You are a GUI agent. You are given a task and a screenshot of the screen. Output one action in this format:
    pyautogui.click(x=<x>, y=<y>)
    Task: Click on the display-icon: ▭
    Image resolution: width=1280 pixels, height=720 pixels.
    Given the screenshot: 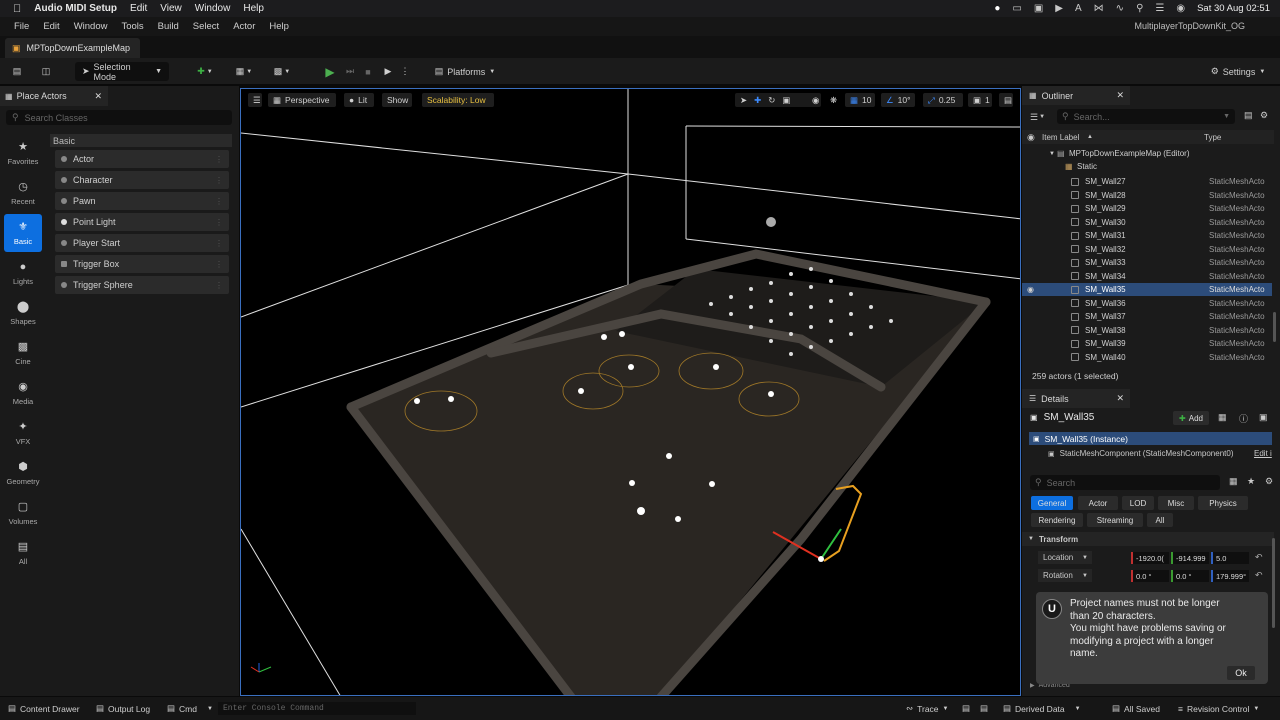 What is the action you would take?
    pyautogui.click(x=1016, y=8)
    